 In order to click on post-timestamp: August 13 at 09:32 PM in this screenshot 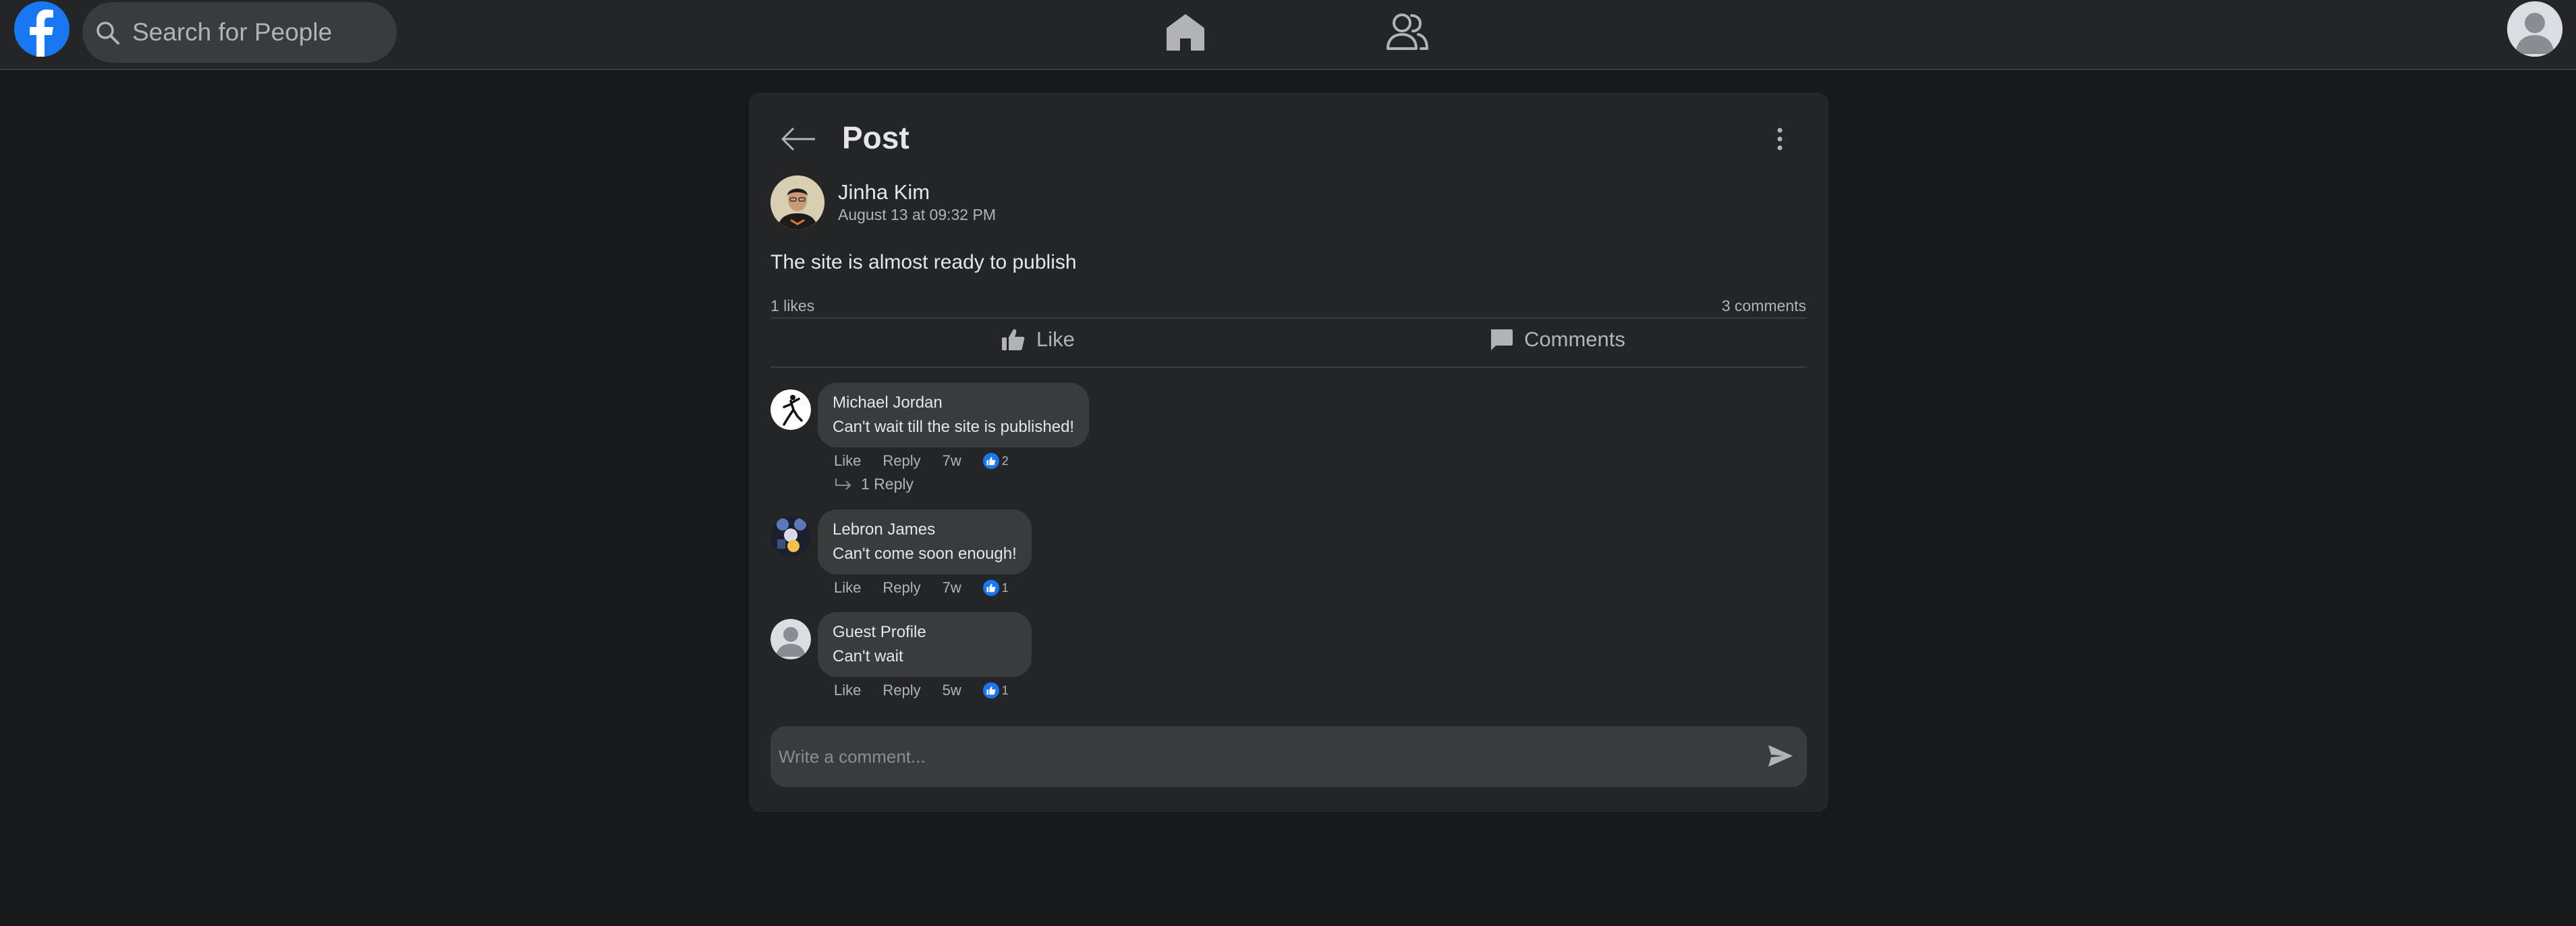, I will do `click(917, 214)`.